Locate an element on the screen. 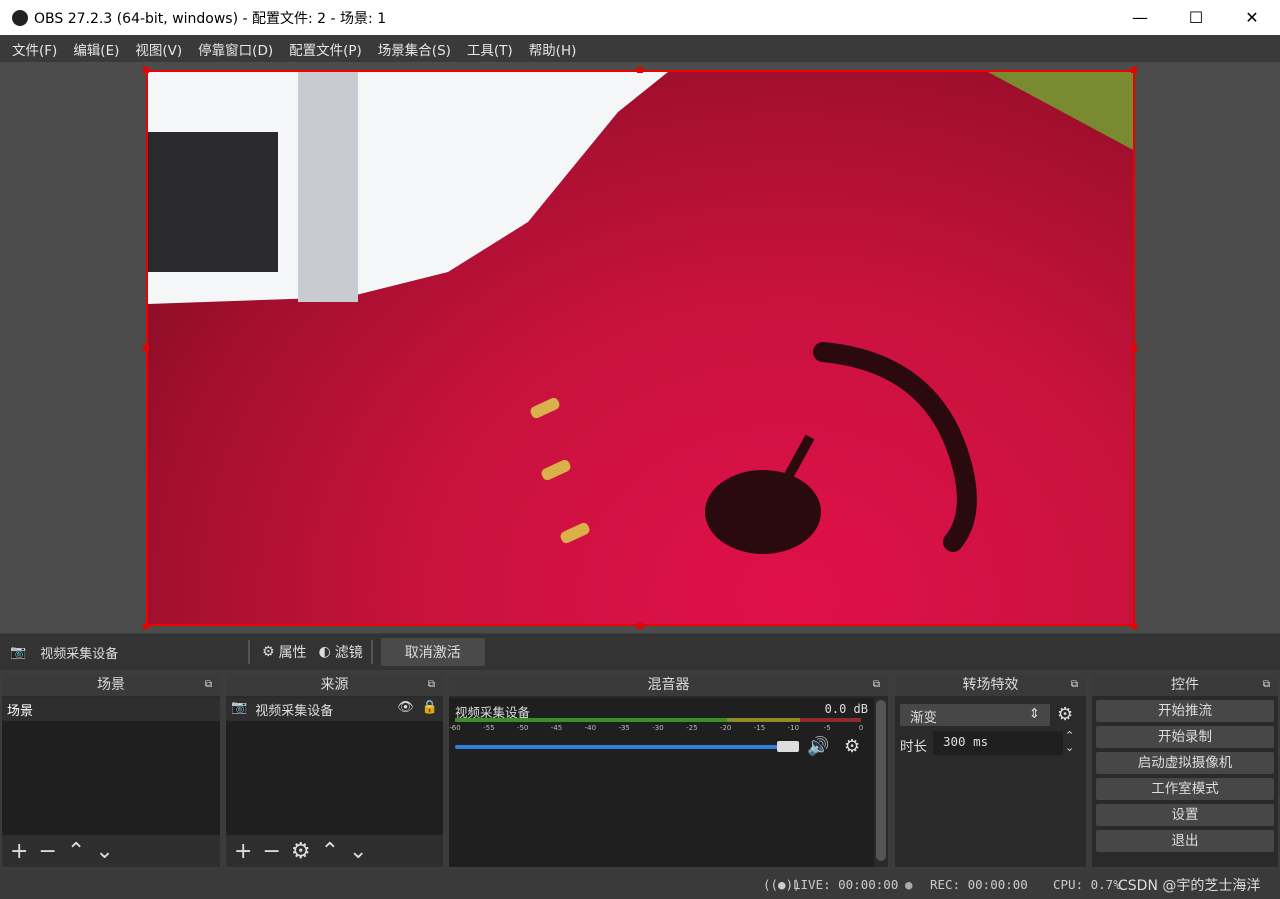  menu-file: 文件(F) is located at coordinates (34, 49).